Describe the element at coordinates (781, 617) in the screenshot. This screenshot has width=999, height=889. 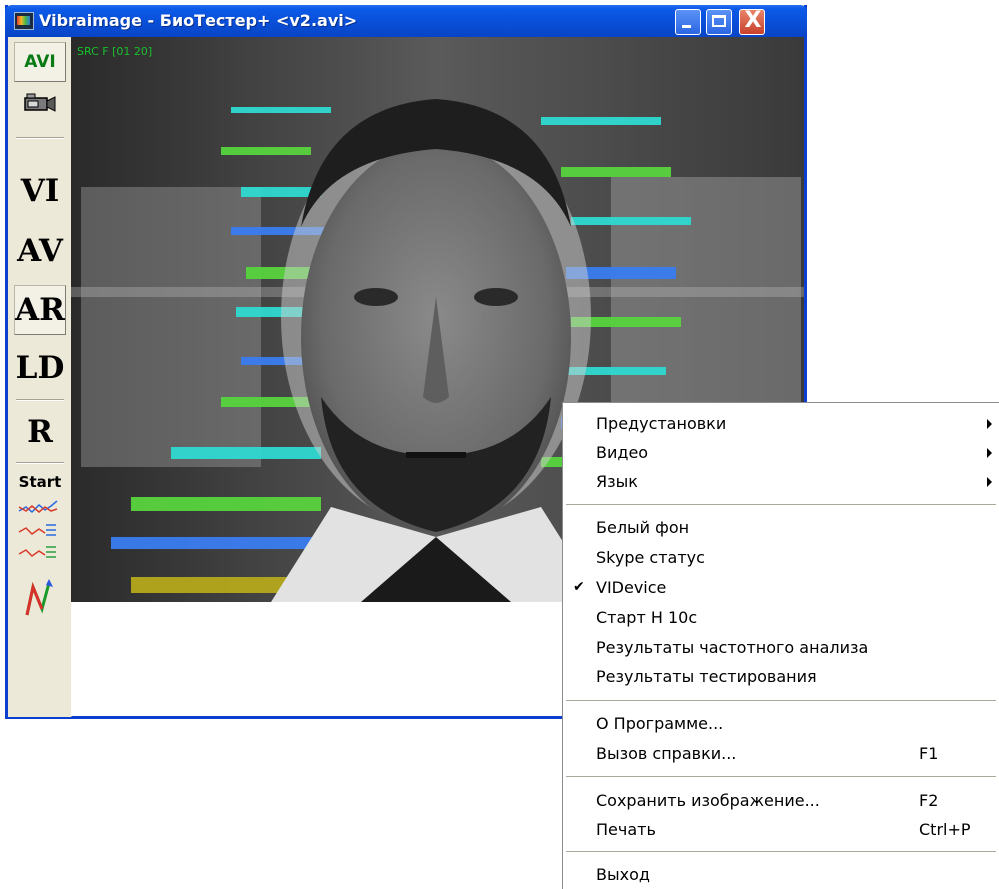
I see `menu-item-start-h10: Старт Н 10с` at that location.